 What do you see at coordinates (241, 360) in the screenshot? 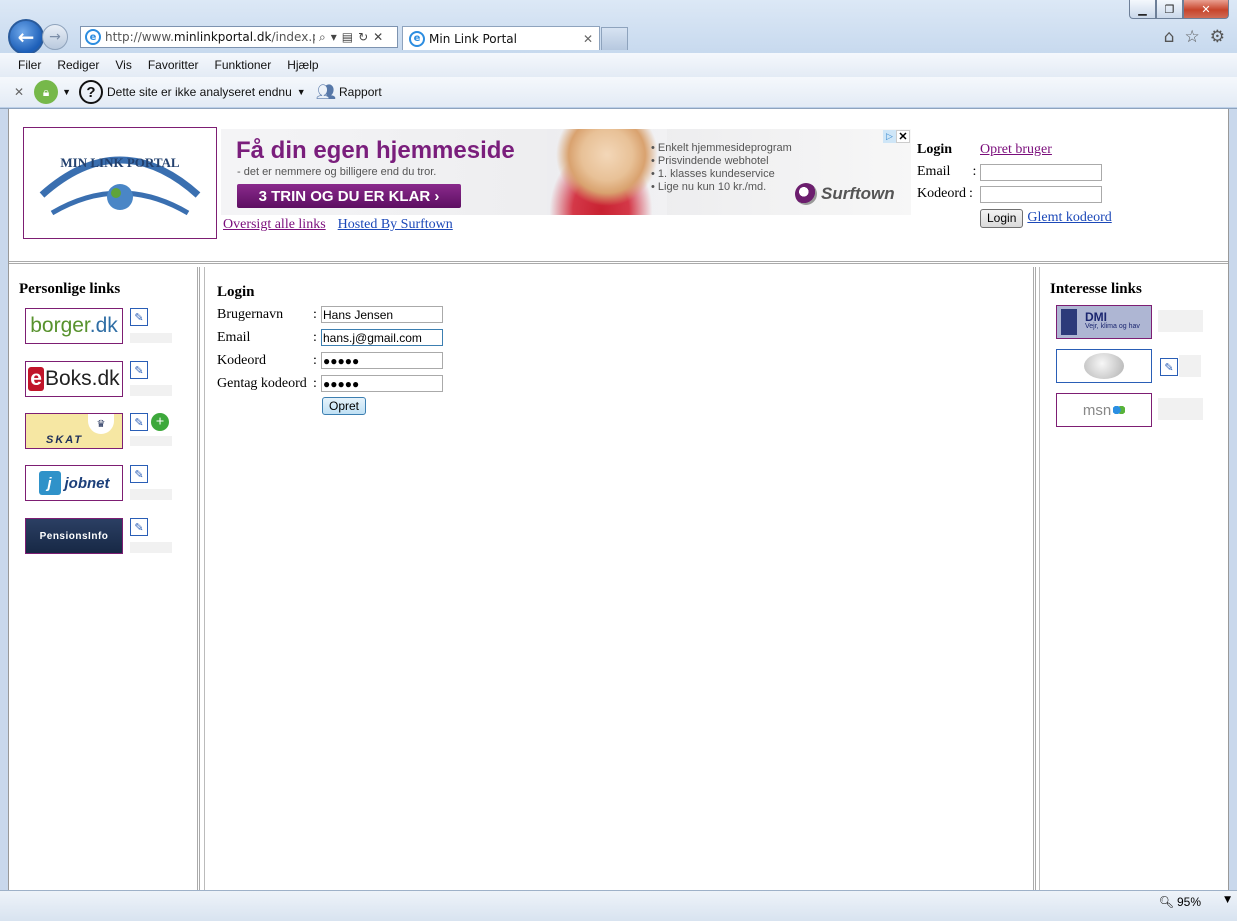
I see `password-label: Kodeord` at bounding box center [241, 360].